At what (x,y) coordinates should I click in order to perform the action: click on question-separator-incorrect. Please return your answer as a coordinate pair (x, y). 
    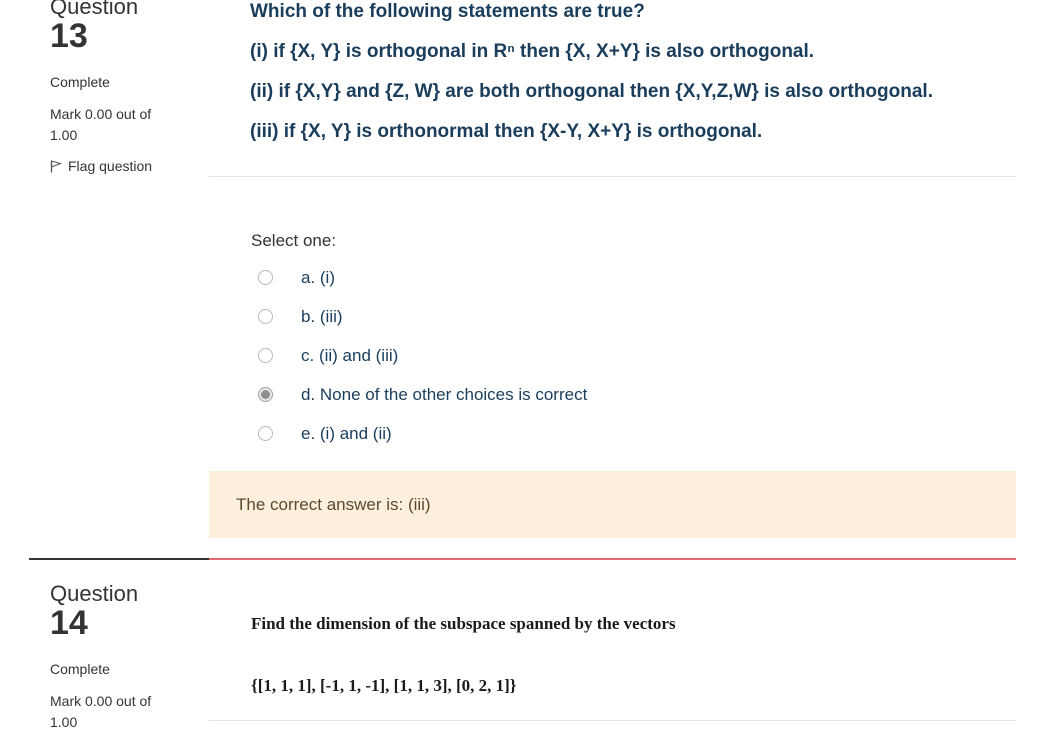
    Looking at the image, I should click on (612, 559).